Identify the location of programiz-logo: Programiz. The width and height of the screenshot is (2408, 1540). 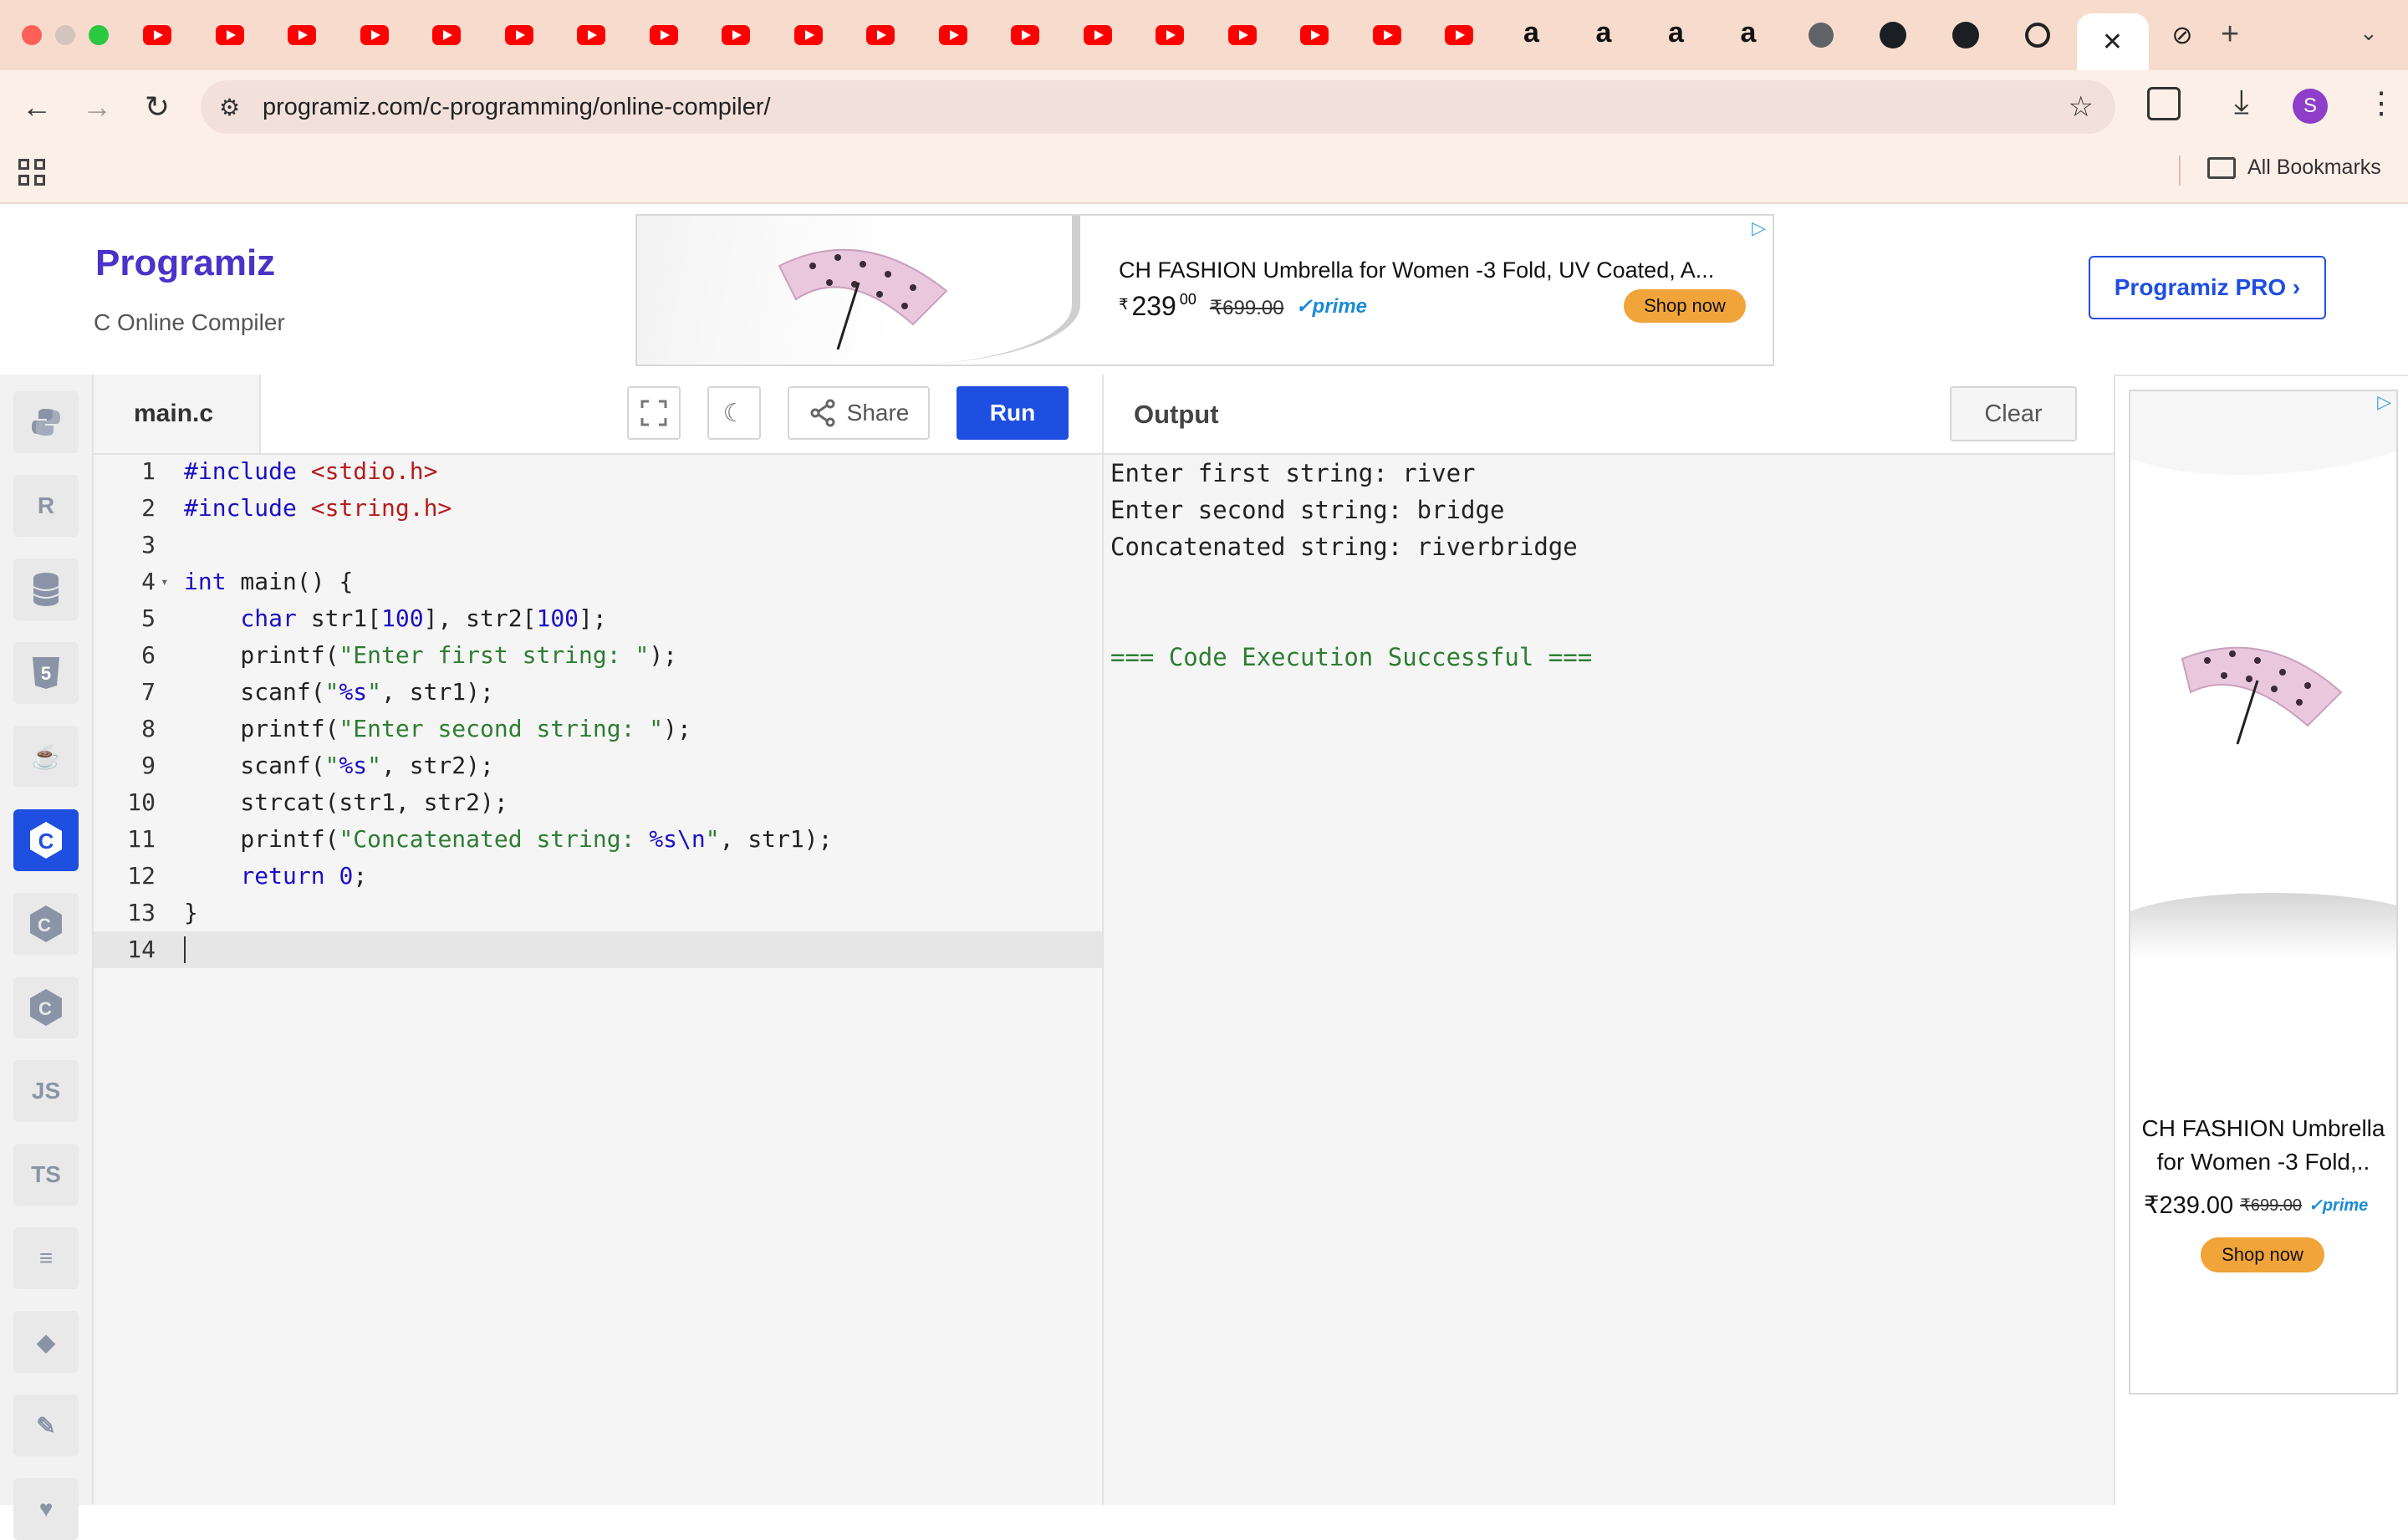
(185, 263).